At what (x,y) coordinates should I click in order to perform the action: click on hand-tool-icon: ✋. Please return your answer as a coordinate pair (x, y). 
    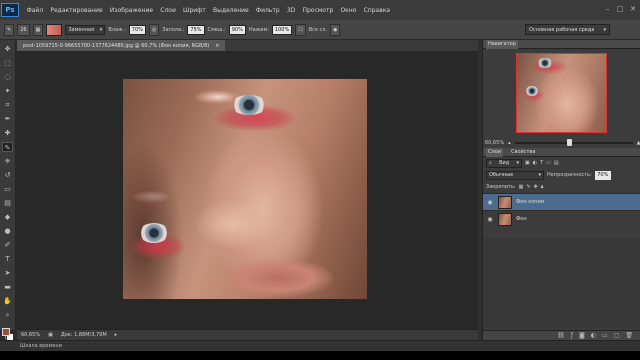
    Looking at the image, I should click on (7, 301).